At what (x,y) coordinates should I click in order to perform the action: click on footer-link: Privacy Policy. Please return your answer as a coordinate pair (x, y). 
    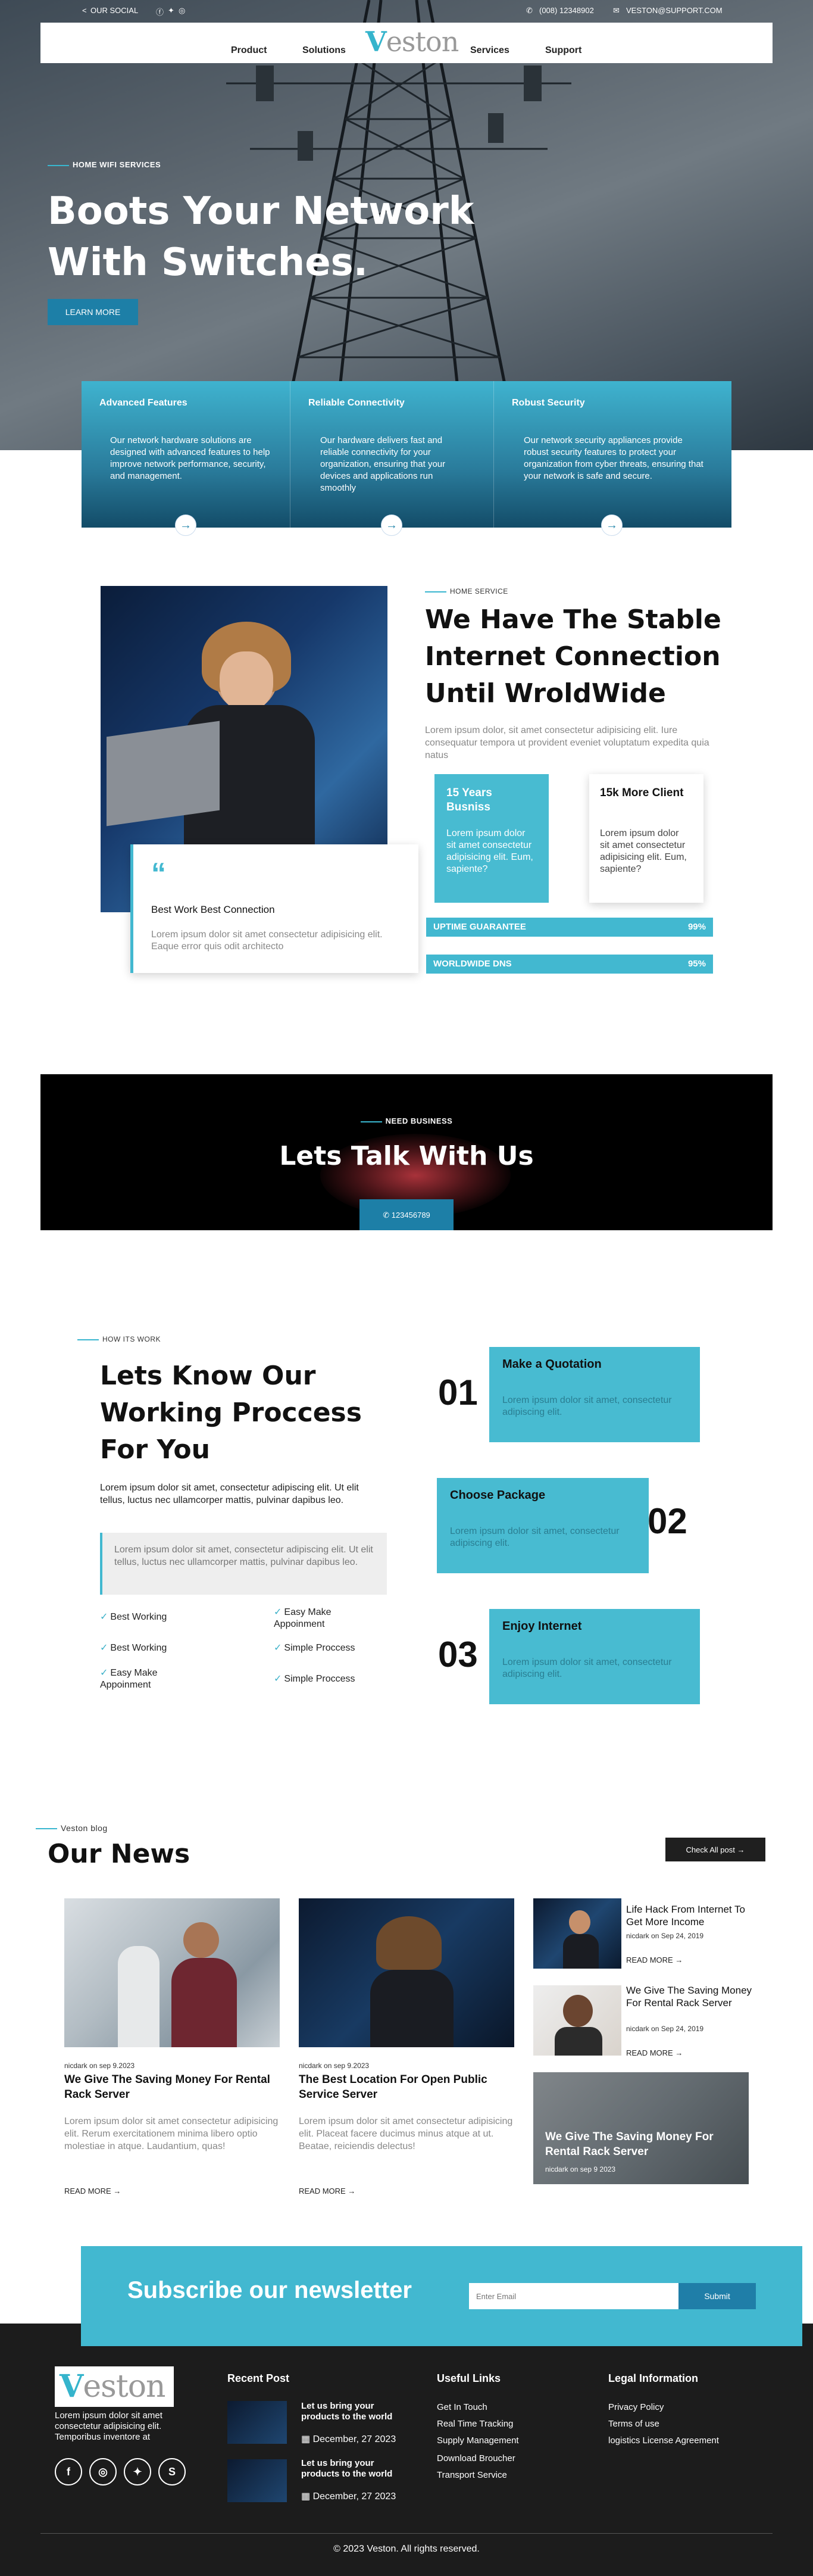
    Looking at the image, I should click on (636, 2407).